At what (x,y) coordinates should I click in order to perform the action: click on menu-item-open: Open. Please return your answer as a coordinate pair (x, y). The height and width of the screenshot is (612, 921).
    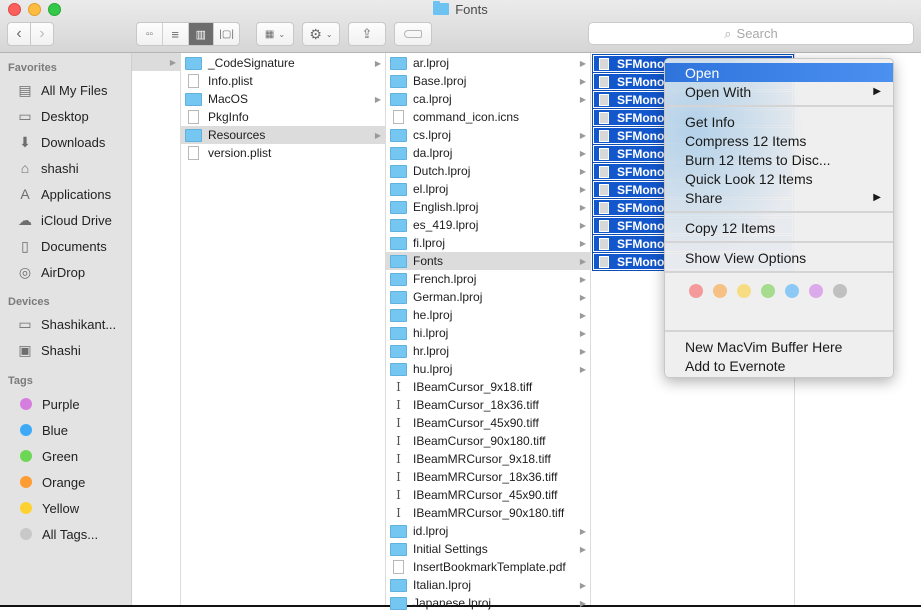
    Looking at the image, I should click on (779, 72).